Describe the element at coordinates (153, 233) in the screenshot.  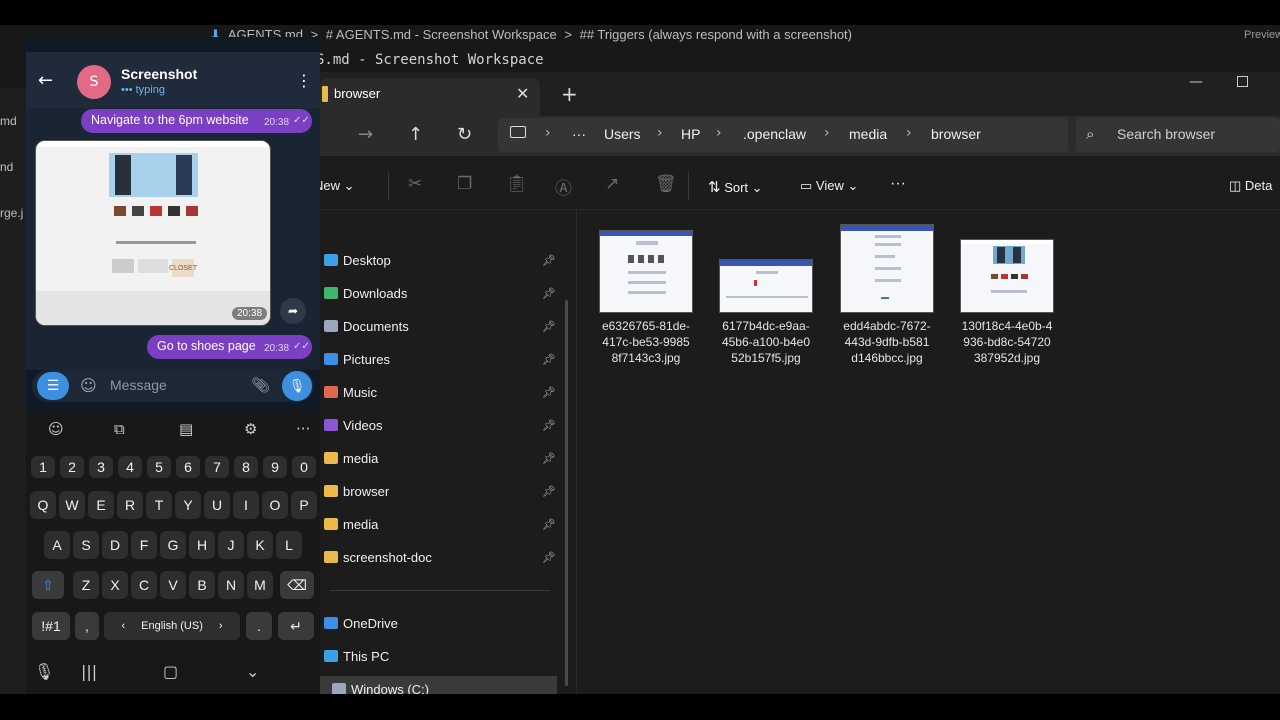
I see `image-message: CLOSET` at that location.